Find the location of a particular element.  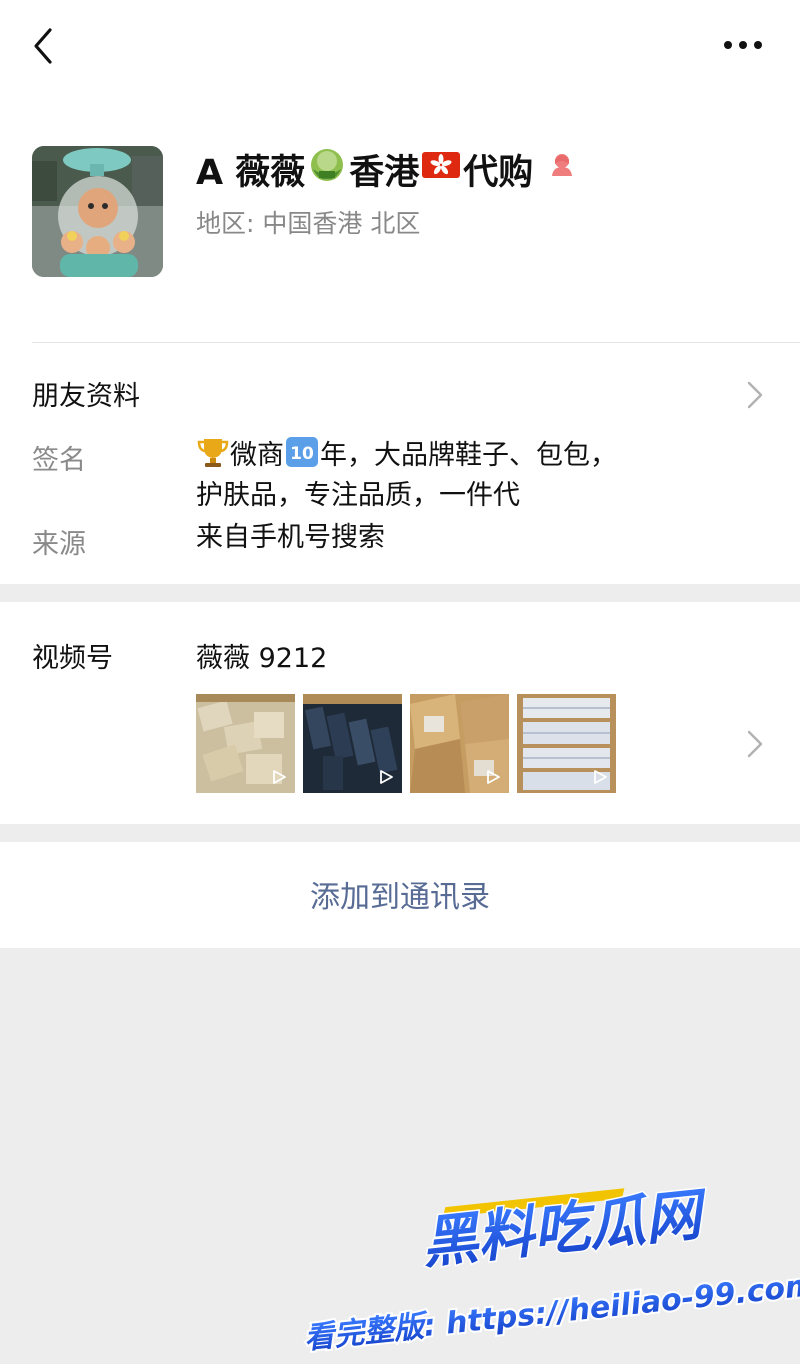

divider is located at coordinates (416, 342).